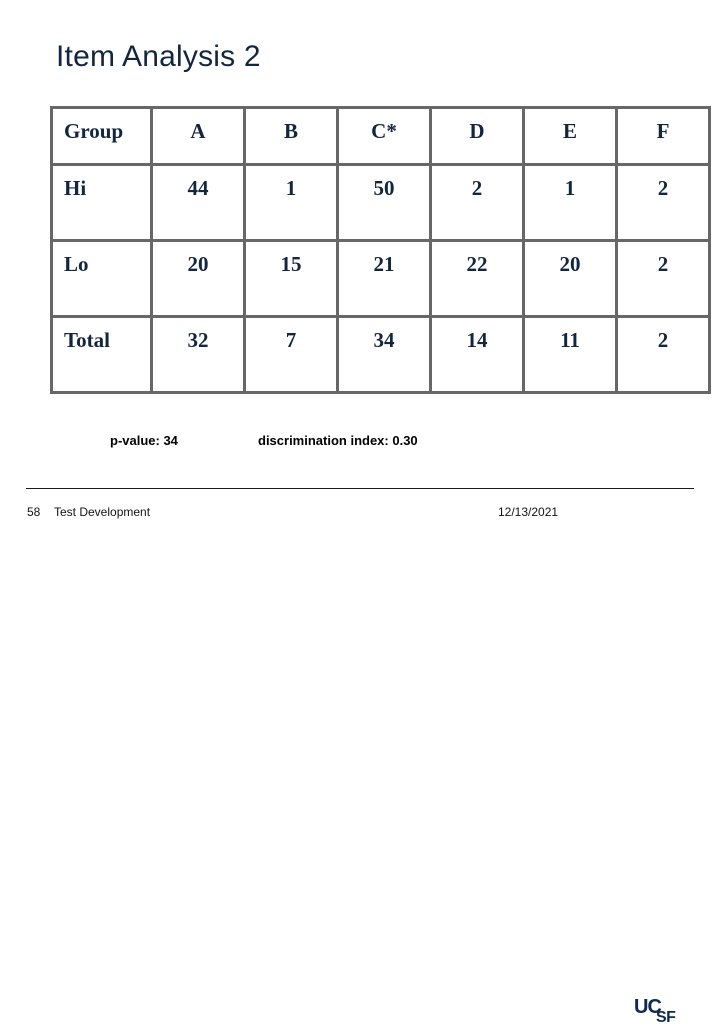 The height and width of the screenshot is (1026, 720). I want to click on statistics-row: p-value: 34 discrimination index: 0.30, so click(360, 443).